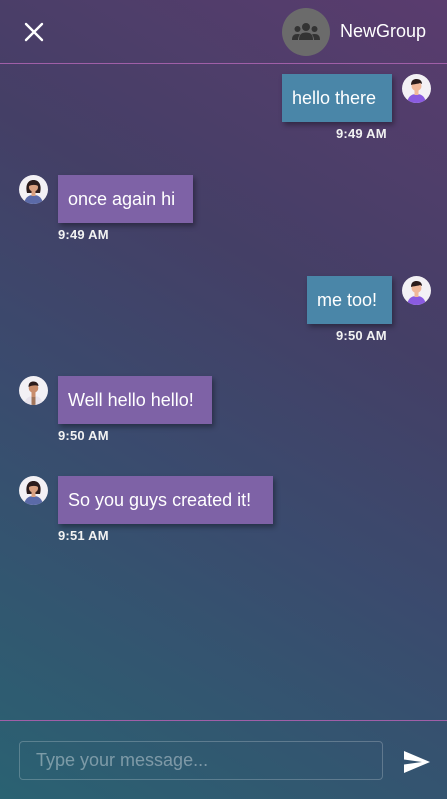 This screenshot has height=799, width=447. I want to click on close-icon, so click(34, 32).